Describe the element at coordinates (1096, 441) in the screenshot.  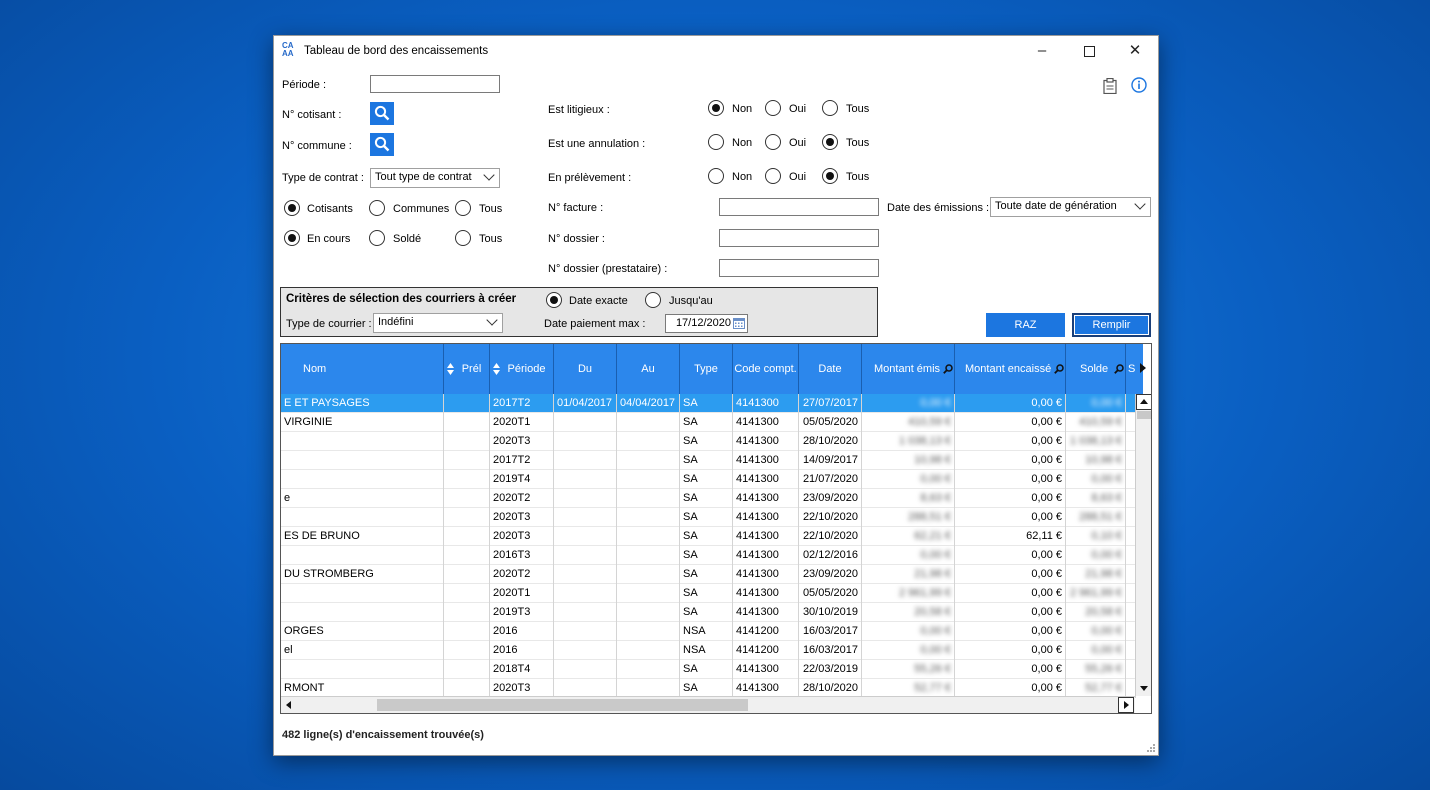
I see `cell-solde: 1 038,13 €` at that location.